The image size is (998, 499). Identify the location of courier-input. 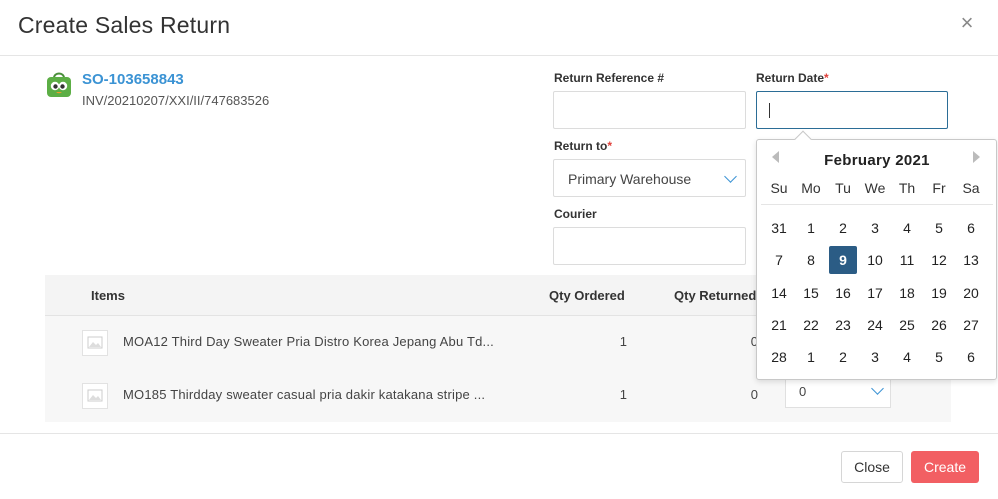
(649, 246).